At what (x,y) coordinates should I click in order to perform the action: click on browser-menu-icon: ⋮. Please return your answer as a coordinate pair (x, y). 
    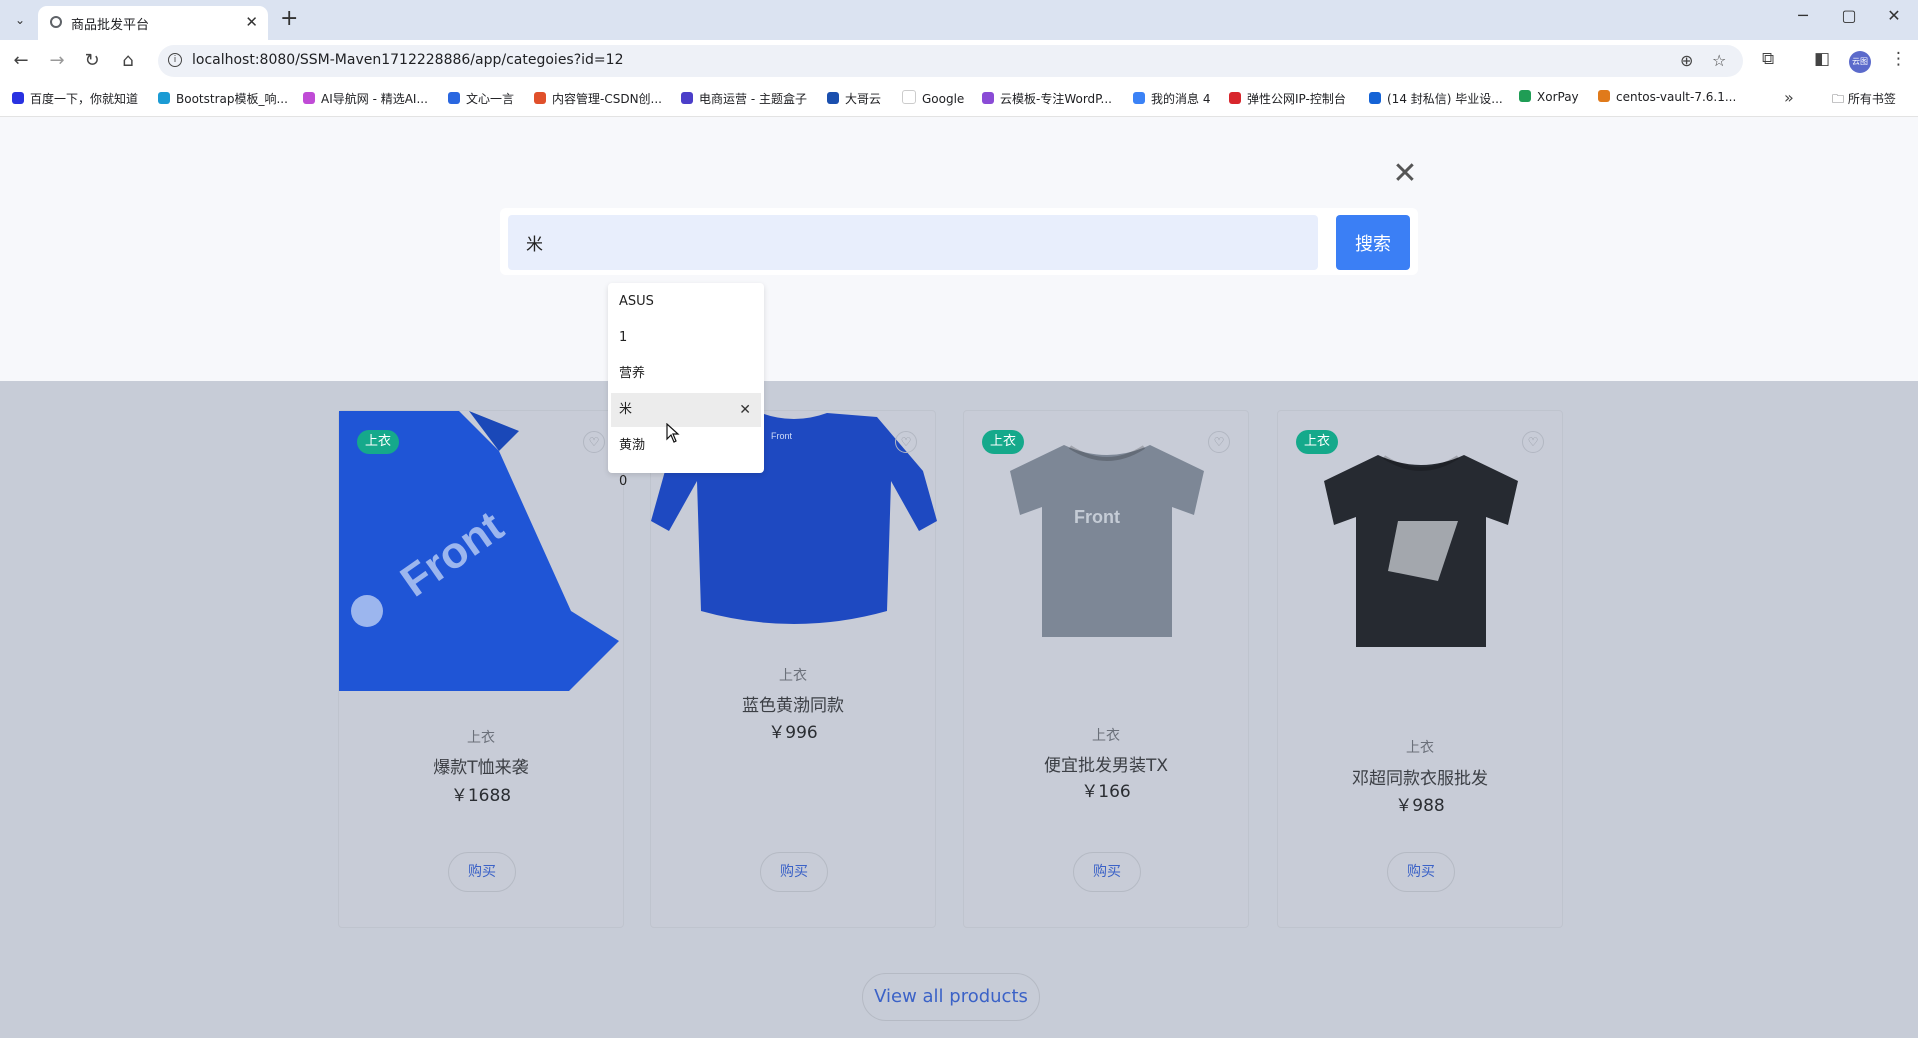
    Looking at the image, I should click on (1898, 59).